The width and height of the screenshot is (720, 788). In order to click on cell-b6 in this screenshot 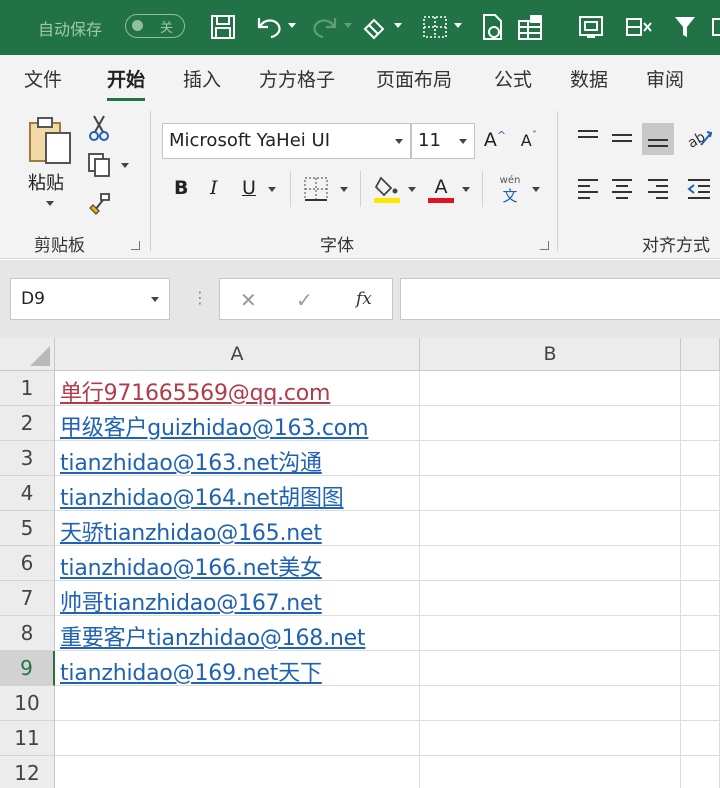, I will do `click(550, 563)`.